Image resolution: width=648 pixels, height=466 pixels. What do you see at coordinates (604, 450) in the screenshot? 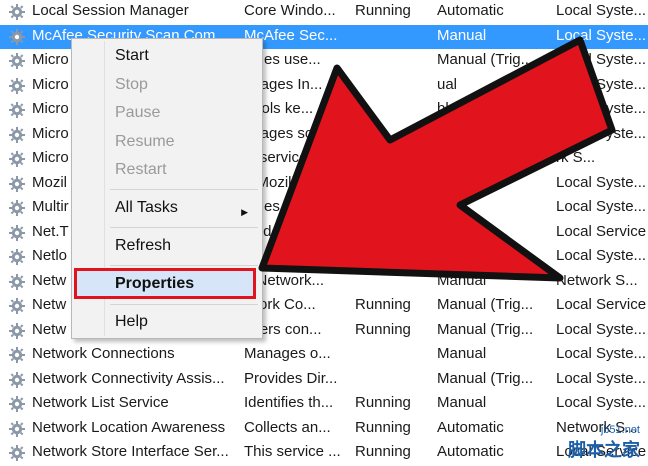
I see `watermark-logo-text: 脚本之家` at bounding box center [604, 450].